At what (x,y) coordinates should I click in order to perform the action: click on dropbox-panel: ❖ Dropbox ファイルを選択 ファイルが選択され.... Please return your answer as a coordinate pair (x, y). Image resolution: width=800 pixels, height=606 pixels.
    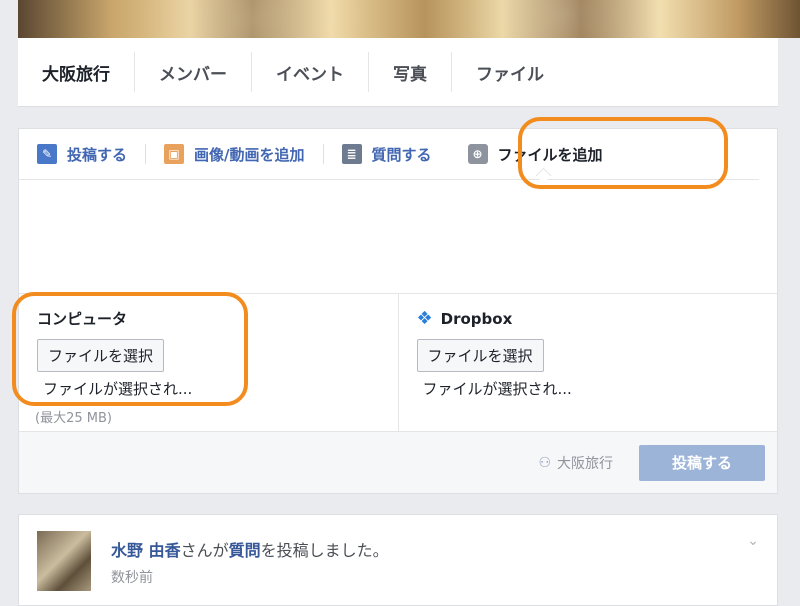
    Looking at the image, I should click on (587, 364).